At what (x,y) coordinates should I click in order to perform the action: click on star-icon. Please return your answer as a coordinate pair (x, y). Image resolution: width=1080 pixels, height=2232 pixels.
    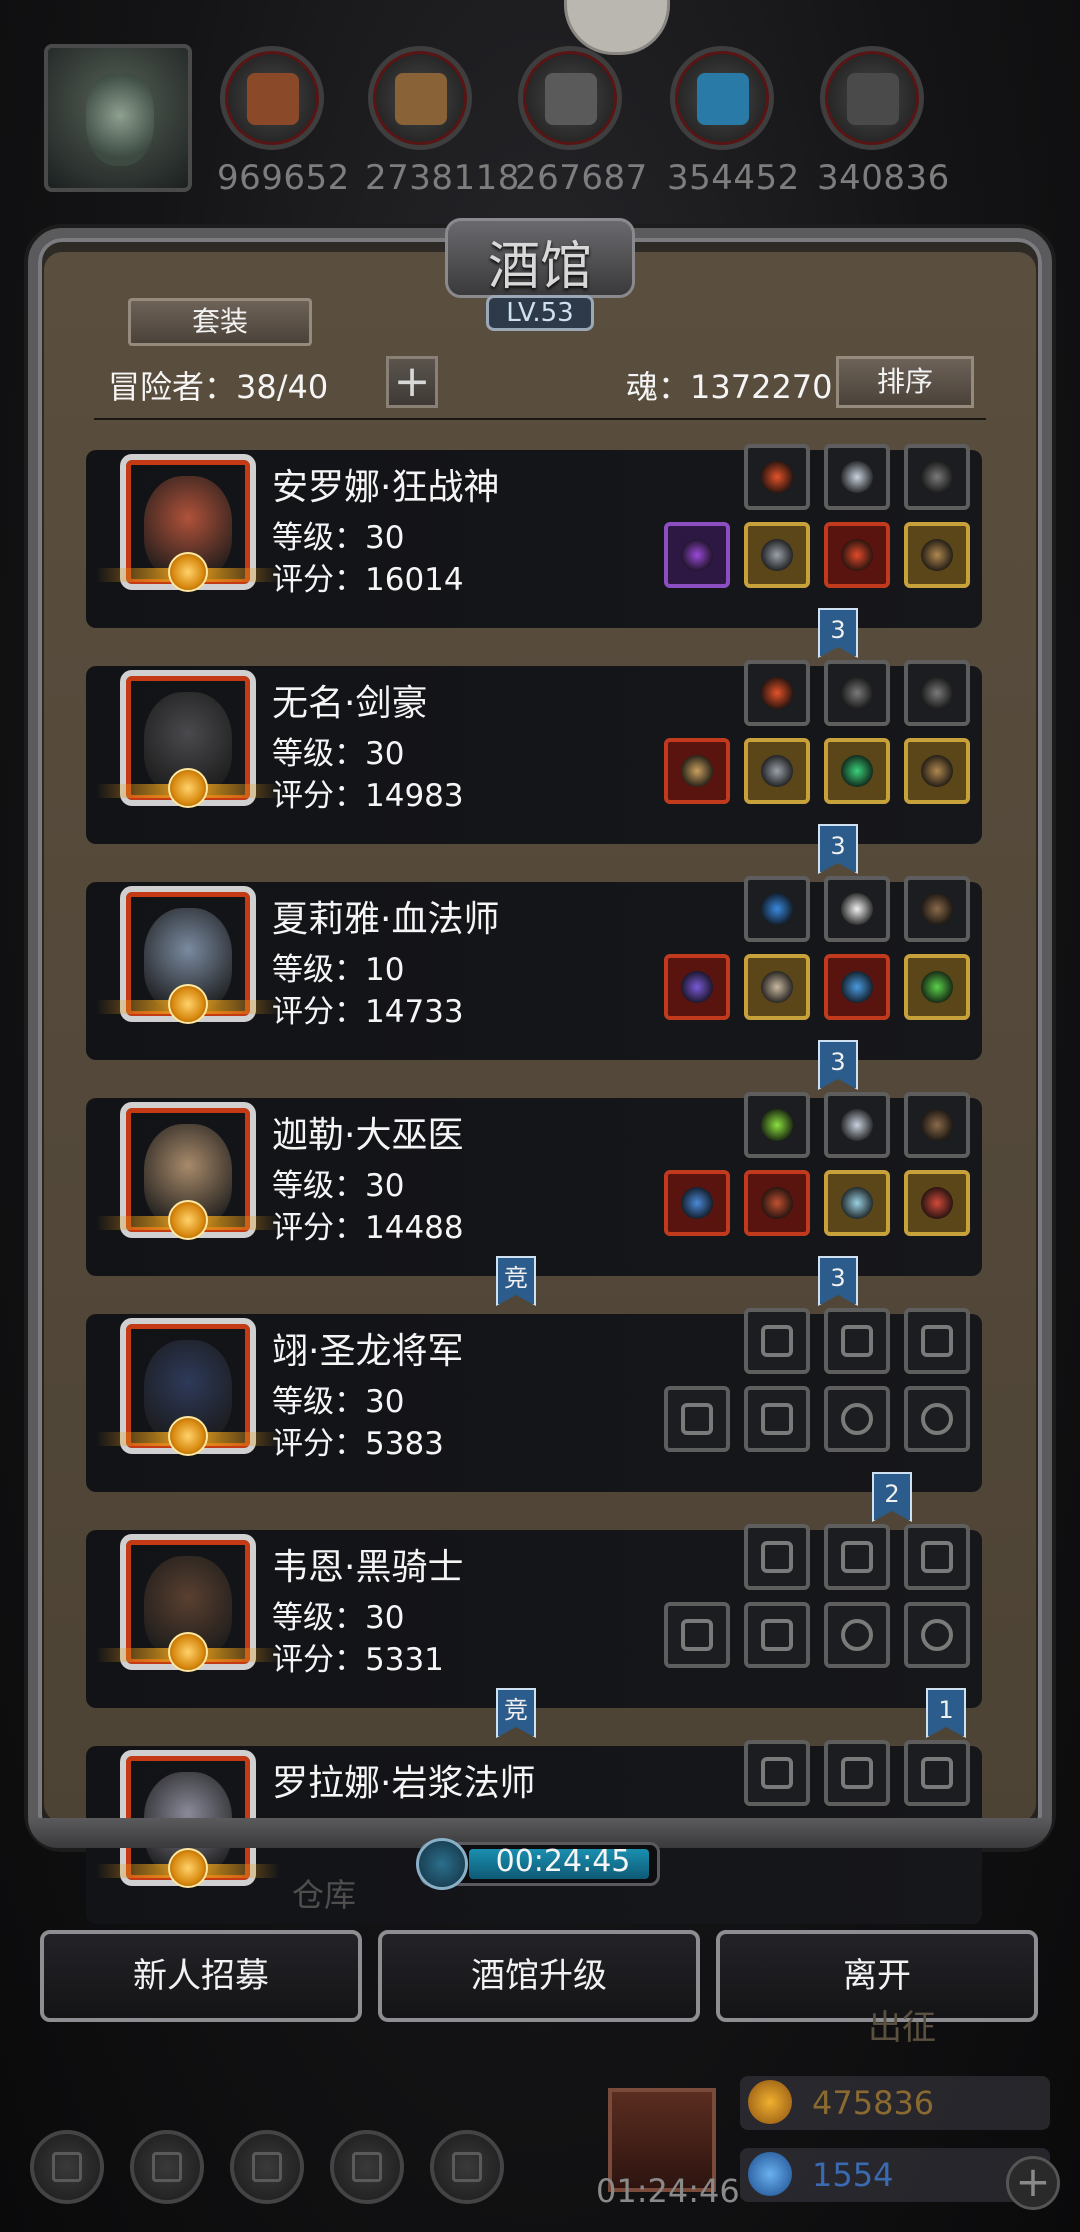
    Looking at the image, I should click on (167, 2167).